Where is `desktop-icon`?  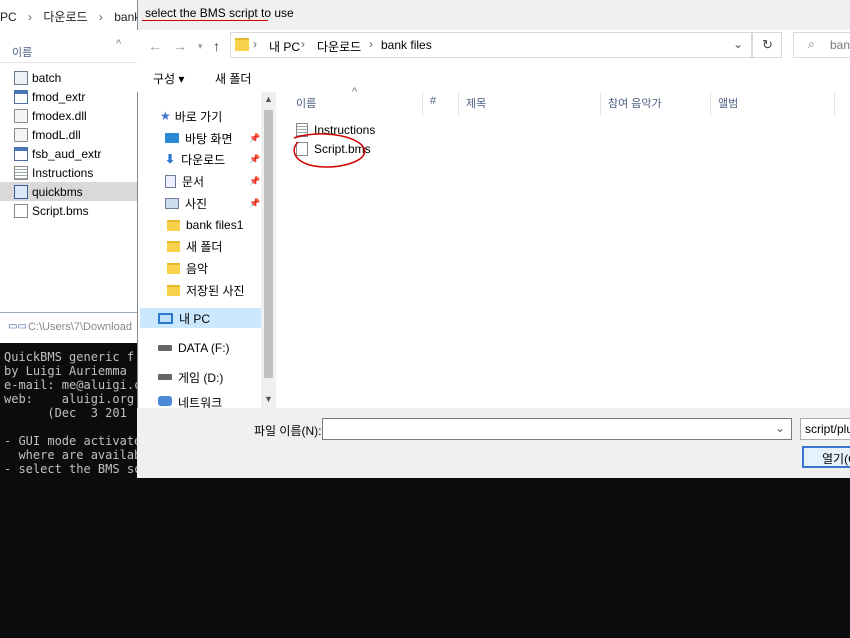 desktop-icon is located at coordinates (172, 138).